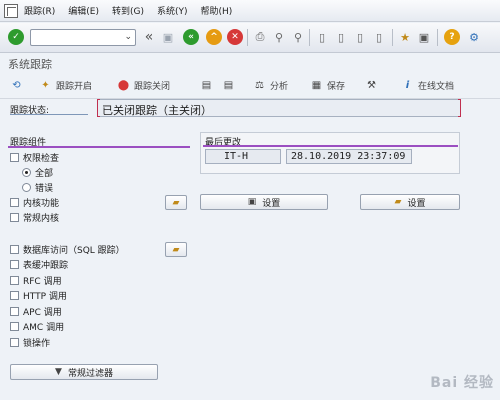  I want to click on save-icon: ▦, so click(316, 85).